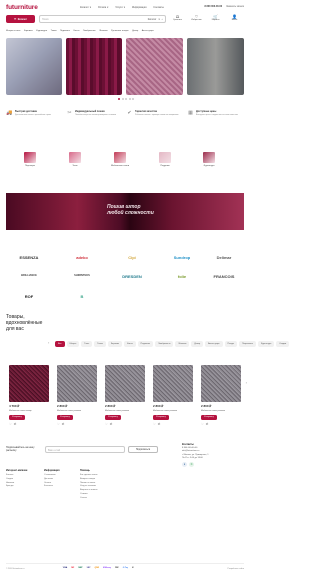  What do you see at coordinates (54, 31) in the screenshot?
I see `category-menu-item: Ткани` at bounding box center [54, 31].